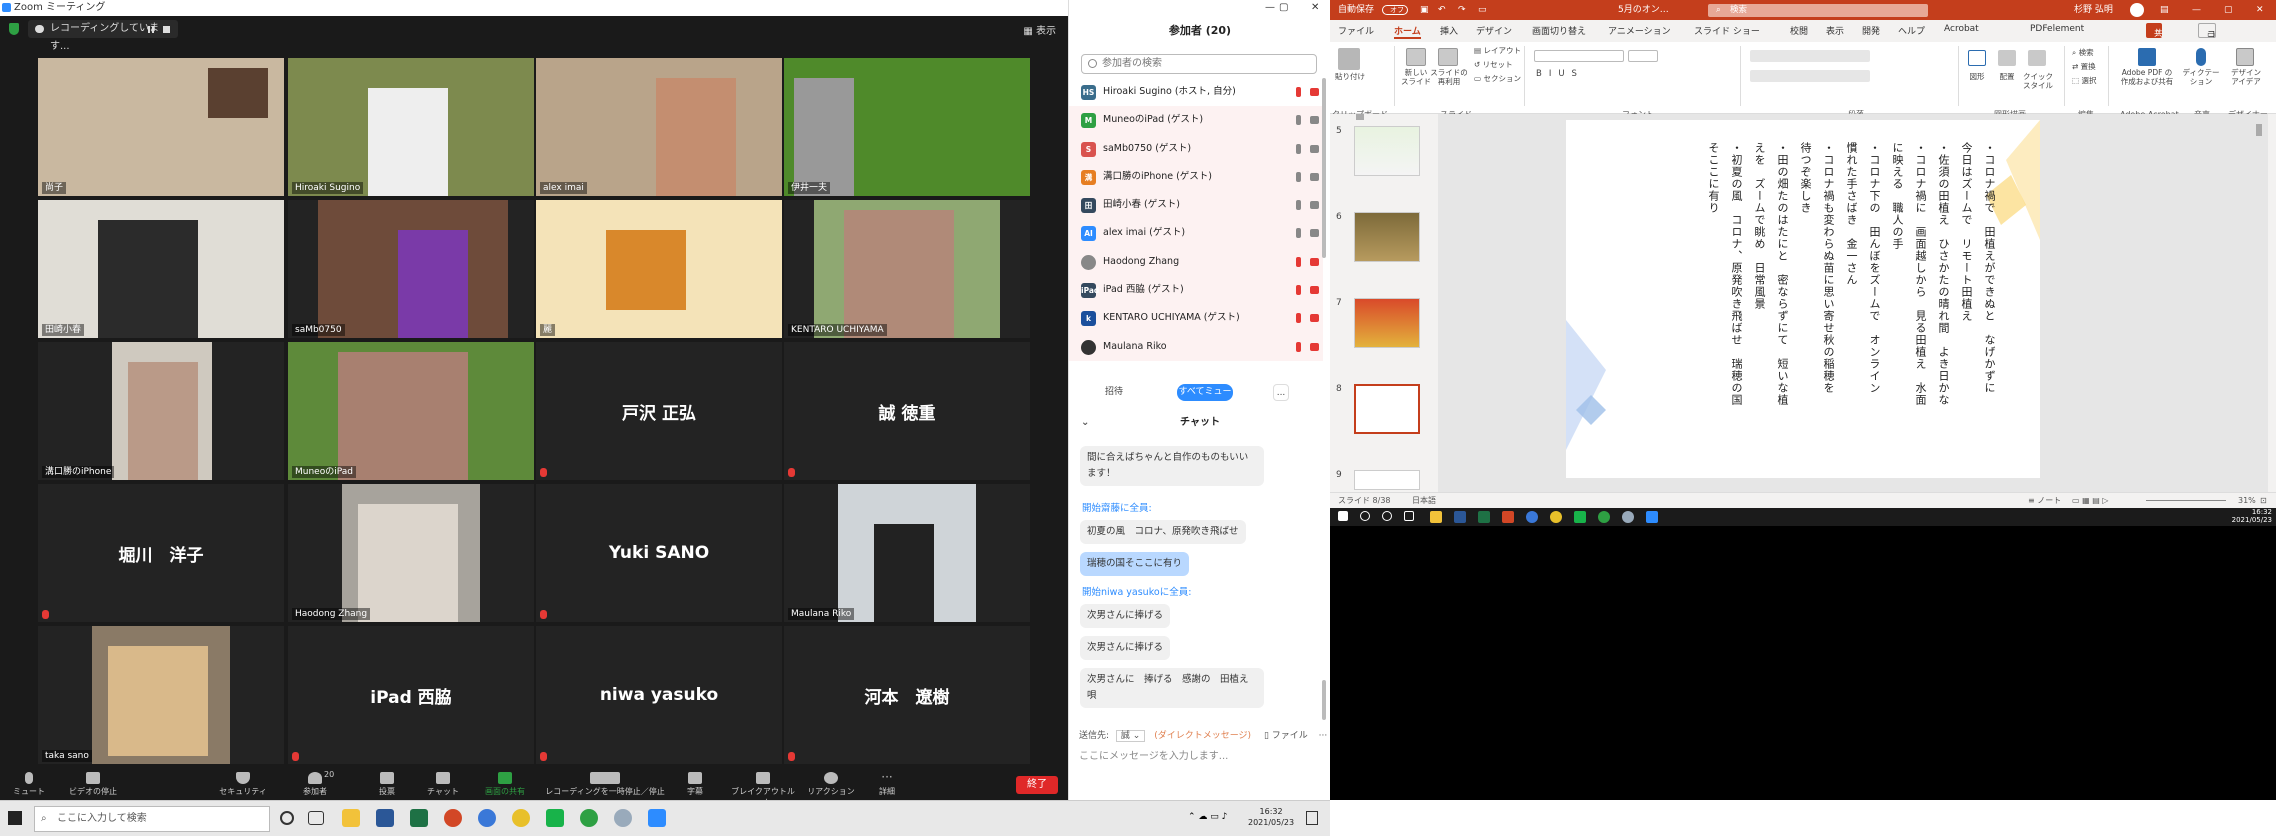 This screenshot has height=836, width=2276. I want to click on select-button: ⬚ 選択, so click(2084, 80).